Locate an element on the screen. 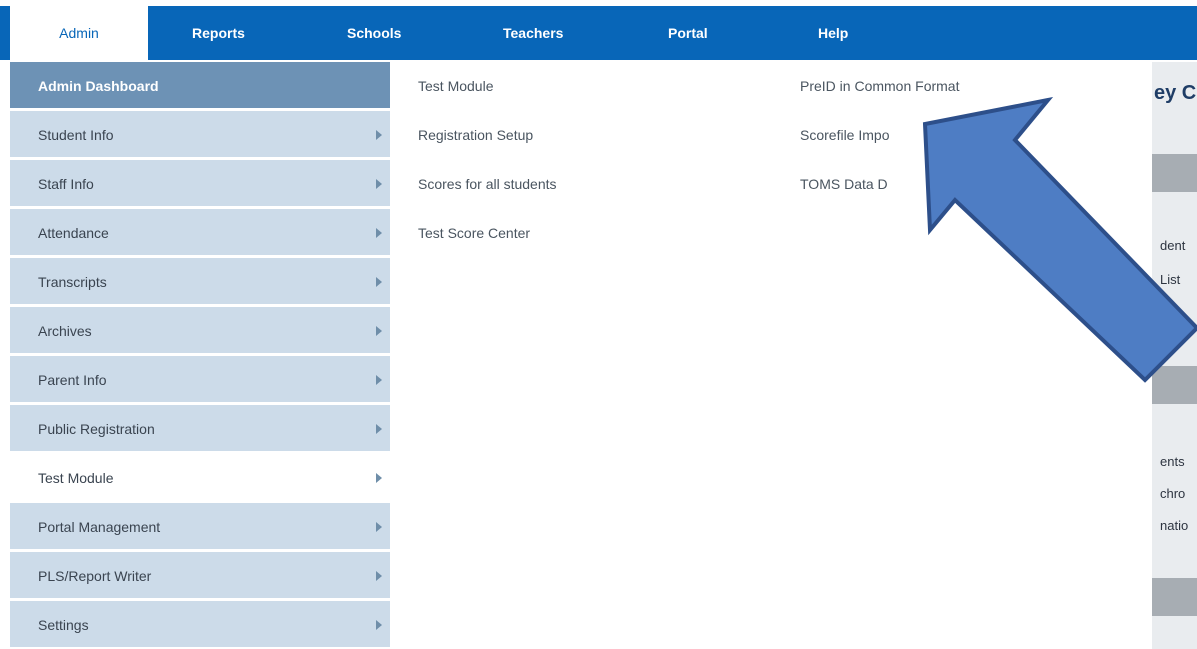 The width and height of the screenshot is (1197, 649). page-title: ey C is located at coordinates (1175, 93).